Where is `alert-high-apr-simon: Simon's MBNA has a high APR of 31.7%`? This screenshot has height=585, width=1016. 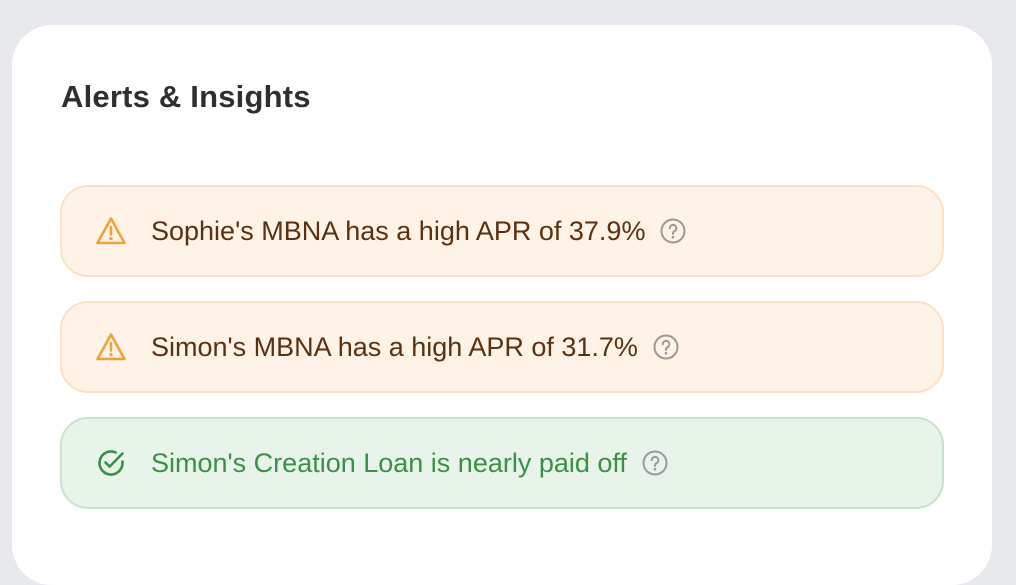 alert-high-apr-simon: Simon's MBNA has a high APR of 31.7% is located at coordinates (502, 347).